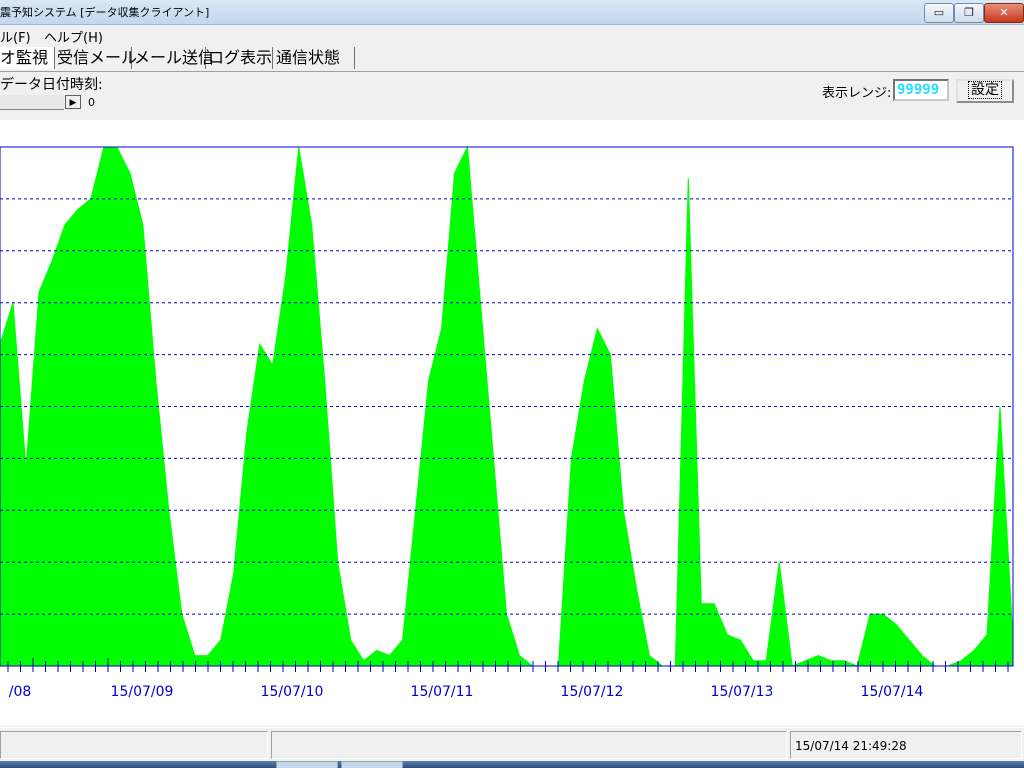  I want to click on menu-bar: ル(F) ヘルプ(H), so click(512, 35).